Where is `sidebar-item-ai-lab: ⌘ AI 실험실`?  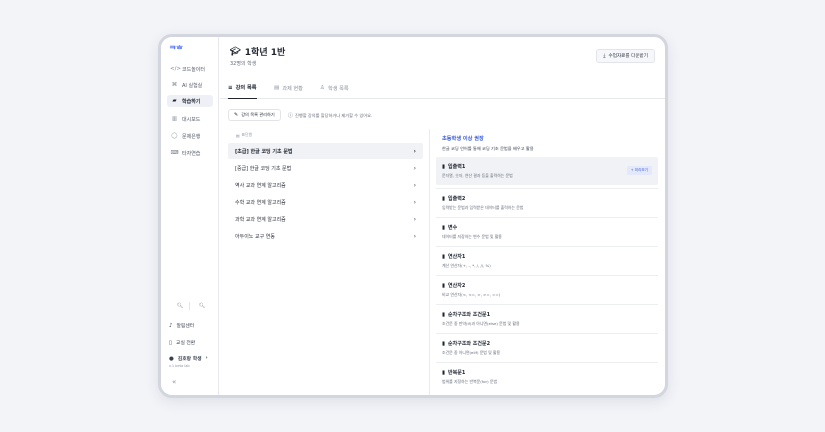
sidebar-item-ai-lab: ⌘ AI 실험실 is located at coordinates (190, 85).